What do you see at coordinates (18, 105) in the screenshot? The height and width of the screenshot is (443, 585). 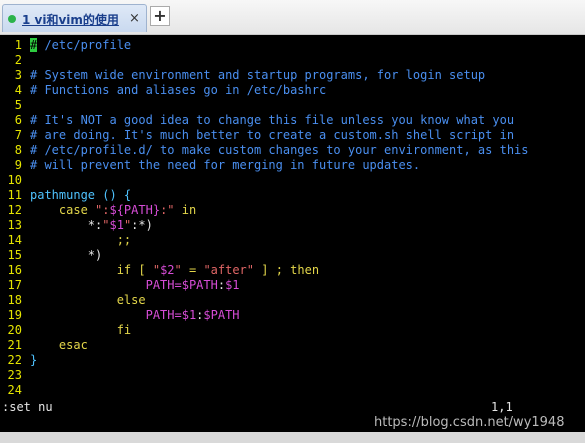 I see `line-number: 5` at bounding box center [18, 105].